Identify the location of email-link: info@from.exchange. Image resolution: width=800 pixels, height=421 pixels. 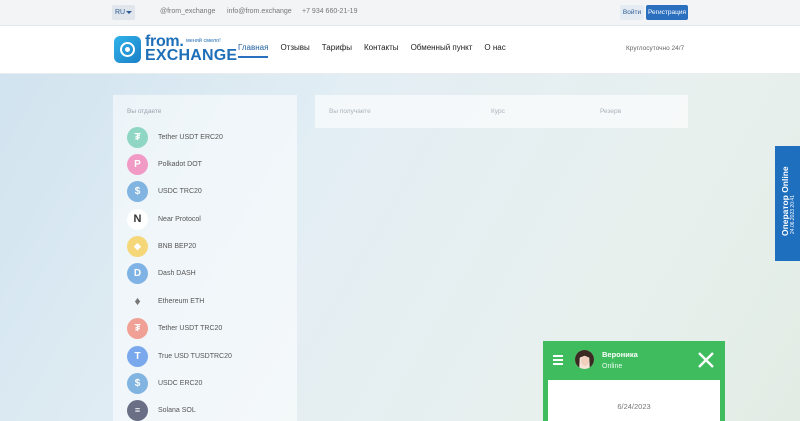
(259, 11).